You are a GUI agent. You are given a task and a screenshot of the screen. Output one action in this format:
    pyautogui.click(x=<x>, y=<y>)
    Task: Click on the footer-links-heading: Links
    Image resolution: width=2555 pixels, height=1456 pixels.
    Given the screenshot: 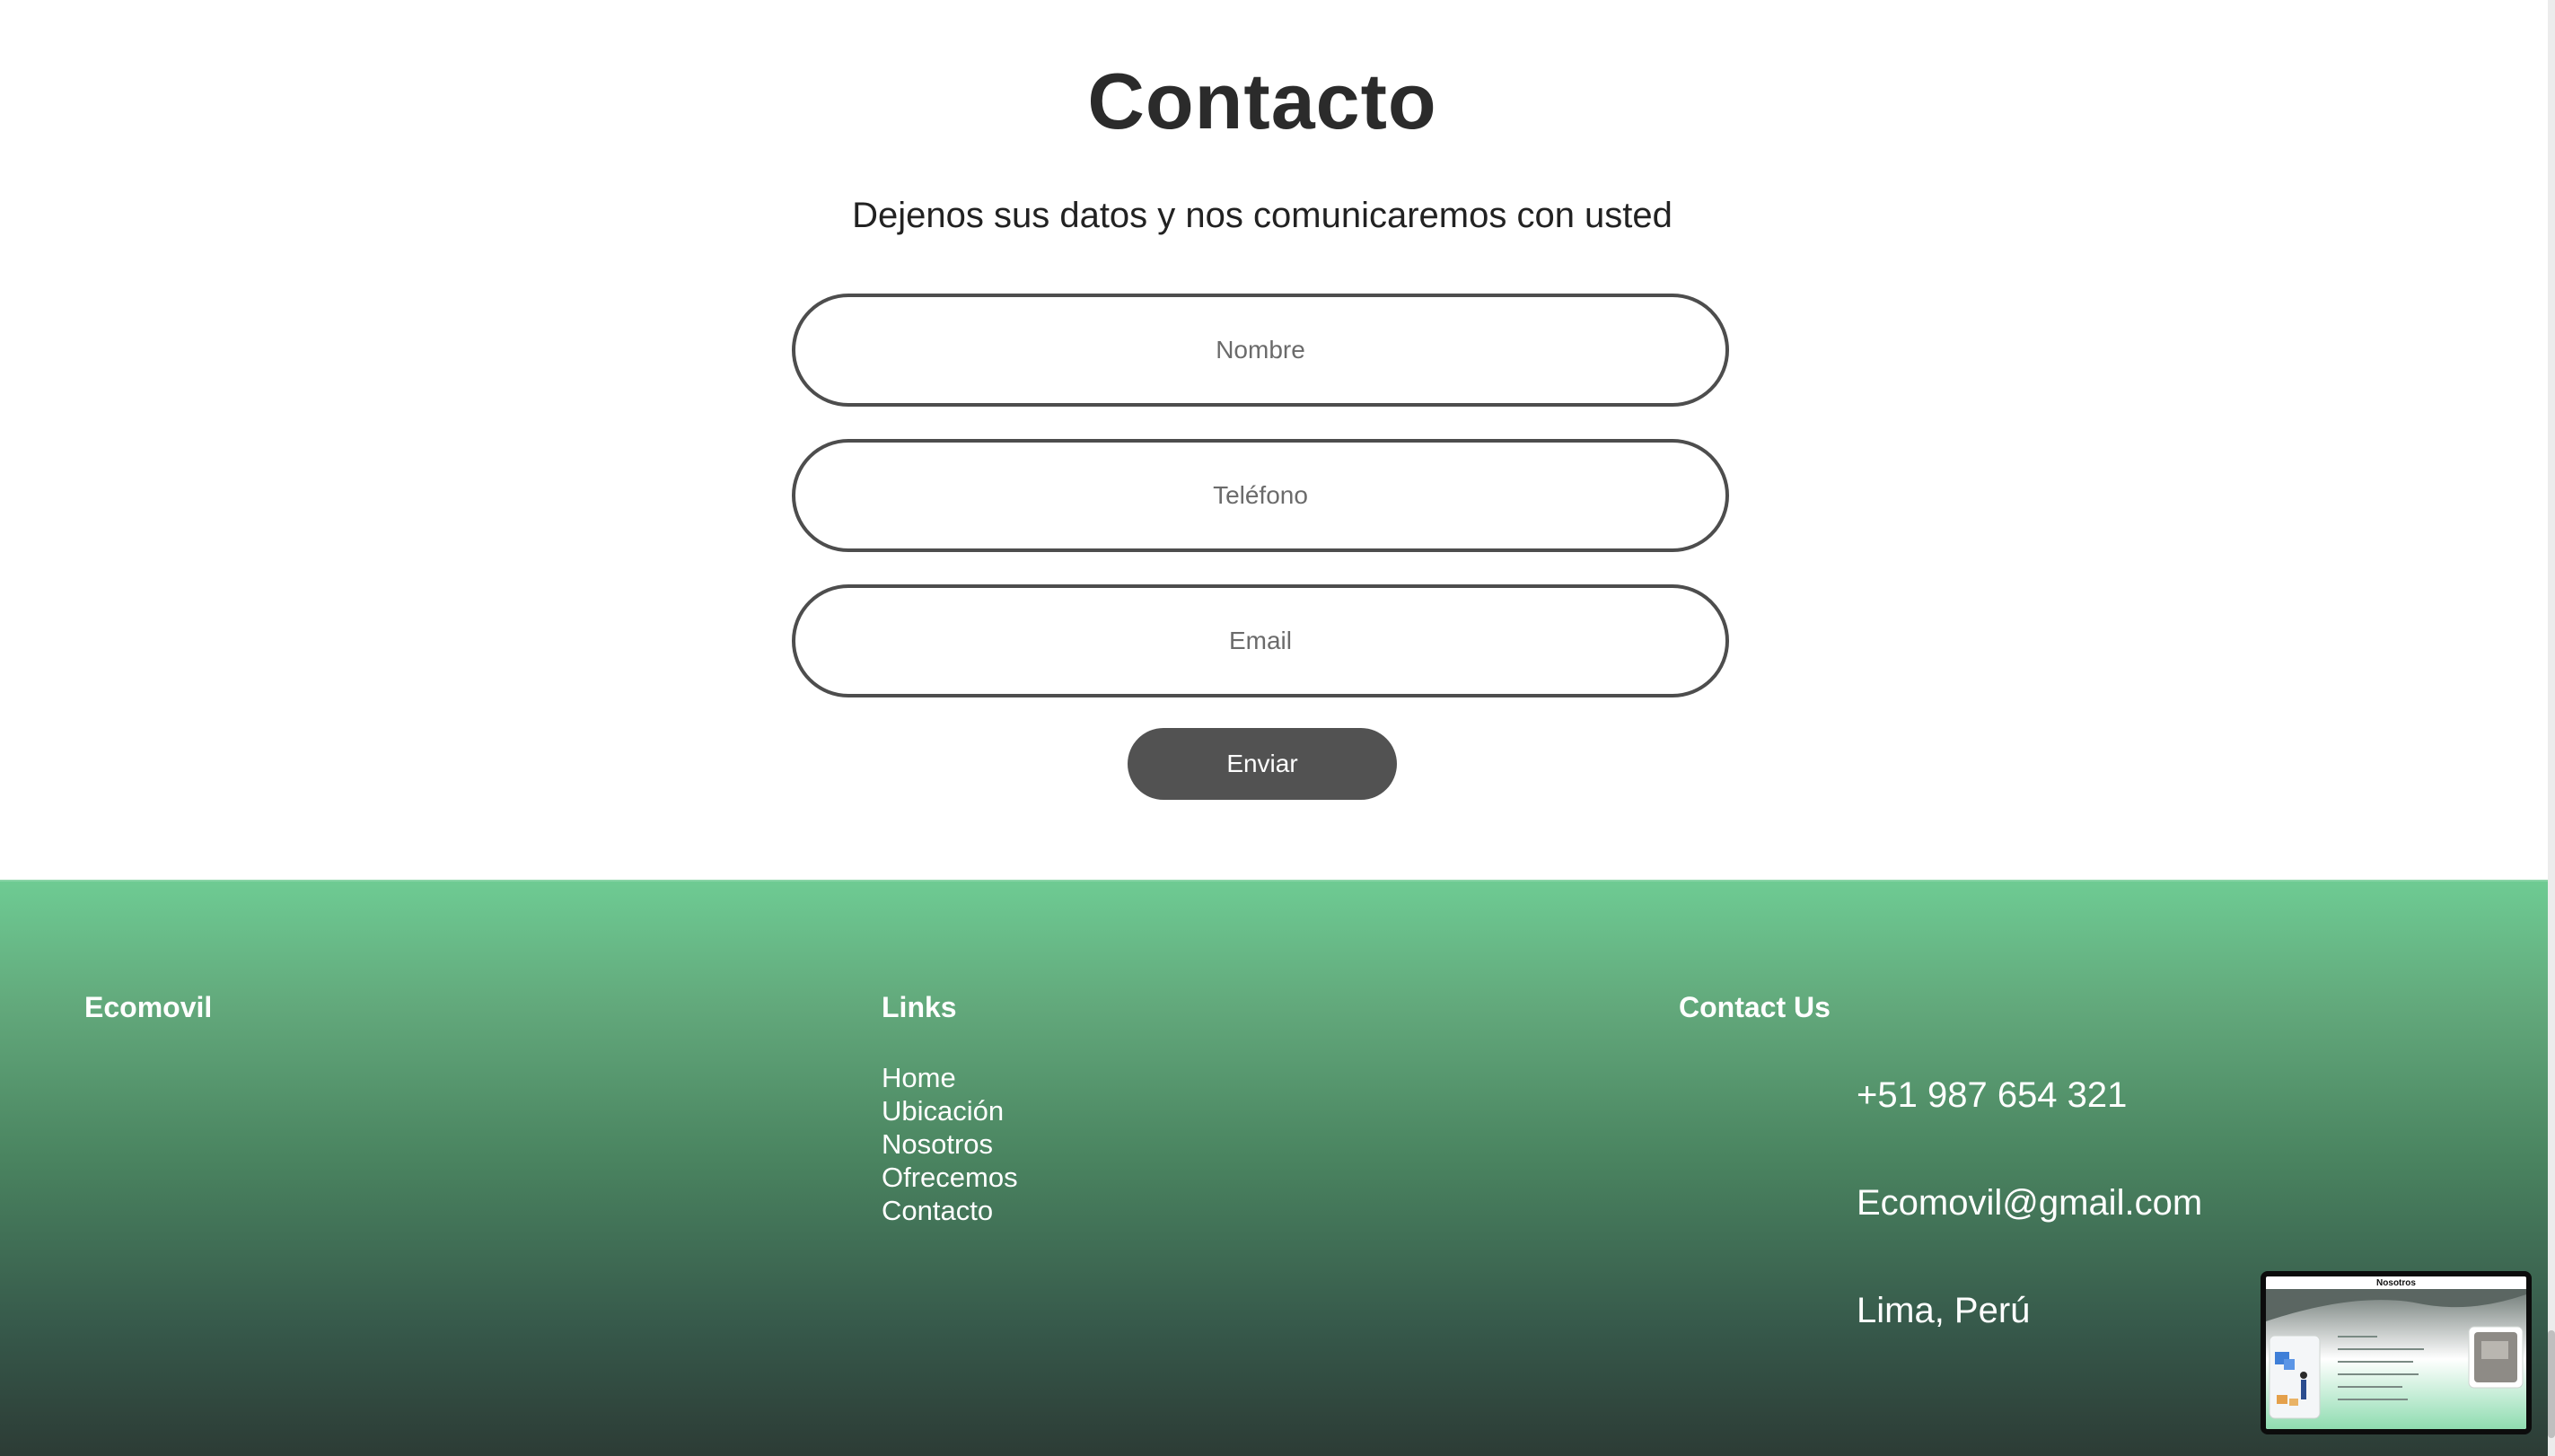 What is the action you would take?
    pyautogui.click(x=919, y=1007)
    